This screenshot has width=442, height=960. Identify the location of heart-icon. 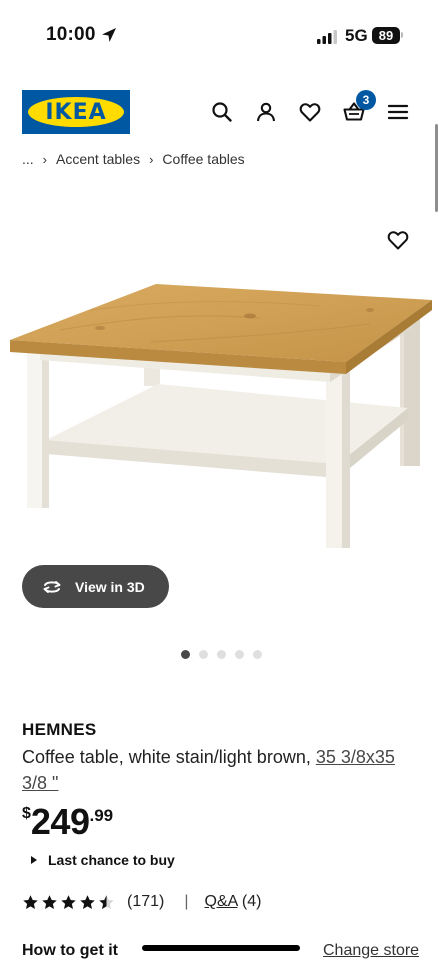
(310, 112).